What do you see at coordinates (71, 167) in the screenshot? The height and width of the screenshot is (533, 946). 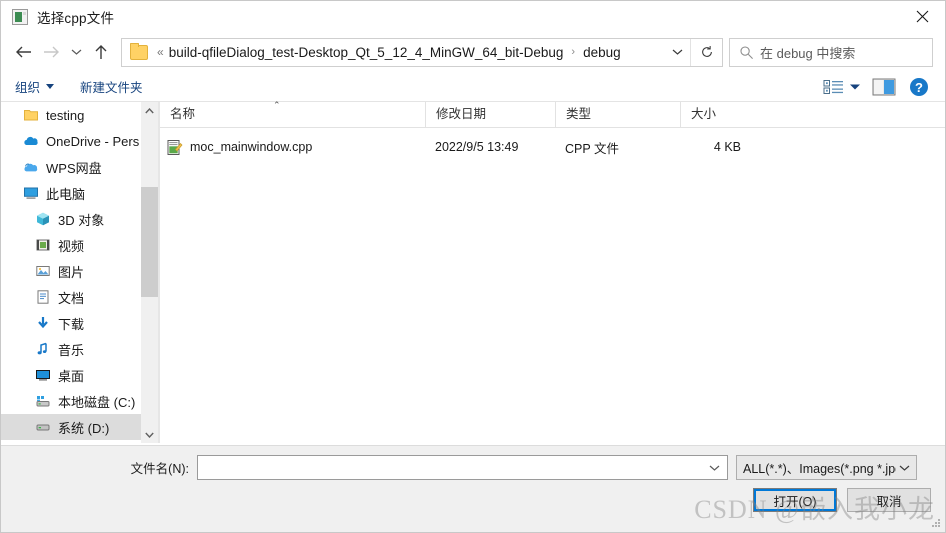 I see `sidebar-item-wps-cloud: WPS网盘` at bounding box center [71, 167].